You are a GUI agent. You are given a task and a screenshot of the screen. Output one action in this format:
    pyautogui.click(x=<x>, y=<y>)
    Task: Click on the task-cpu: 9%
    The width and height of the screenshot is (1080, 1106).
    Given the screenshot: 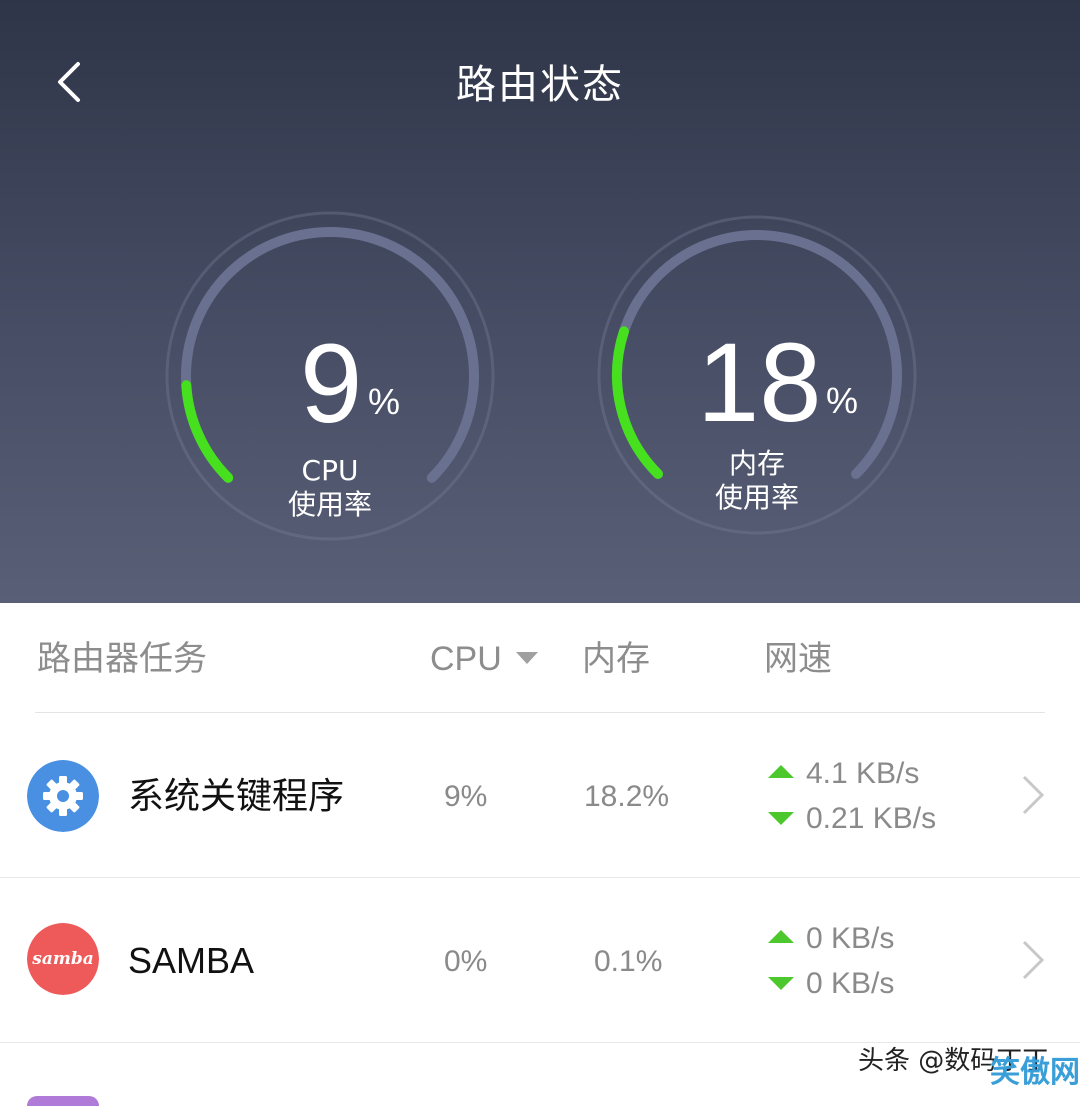 What is the action you would take?
    pyautogui.click(x=466, y=796)
    